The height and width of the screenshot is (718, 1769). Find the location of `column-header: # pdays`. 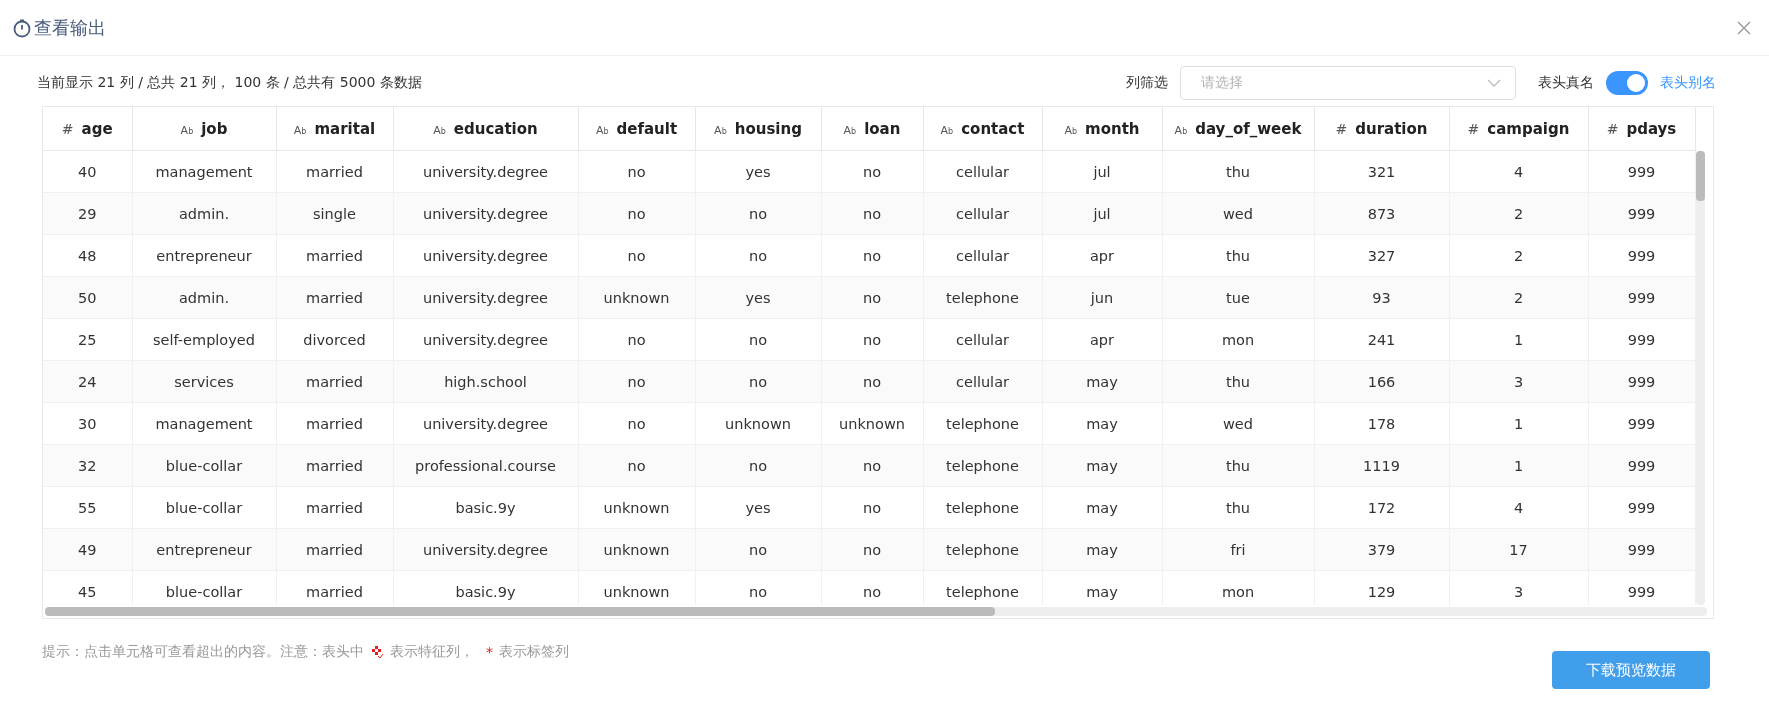

column-header: # pdays is located at coordinates (1641, 129).